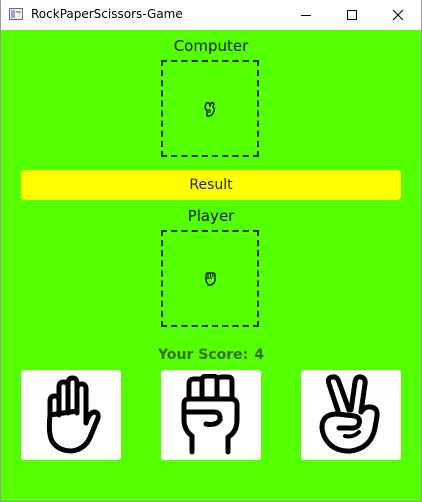  What do you see at coordinates (259, 355) in the screenshot?
I see `score-value: 4` at bounding box center [259, 355].